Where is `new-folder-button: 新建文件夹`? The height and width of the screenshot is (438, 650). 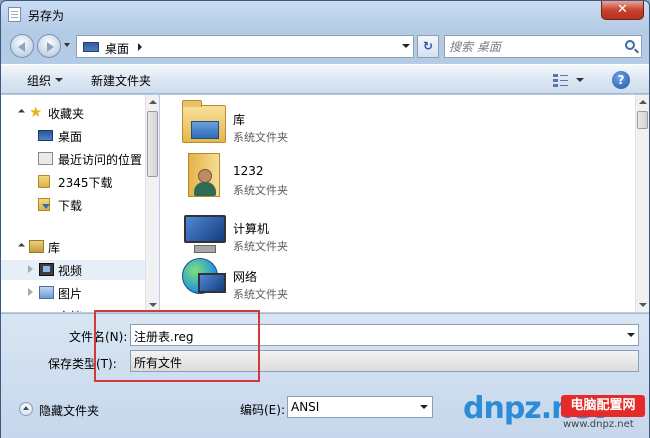
new-folder-button: 新建文件夹 is located at coordinates (121, 80).